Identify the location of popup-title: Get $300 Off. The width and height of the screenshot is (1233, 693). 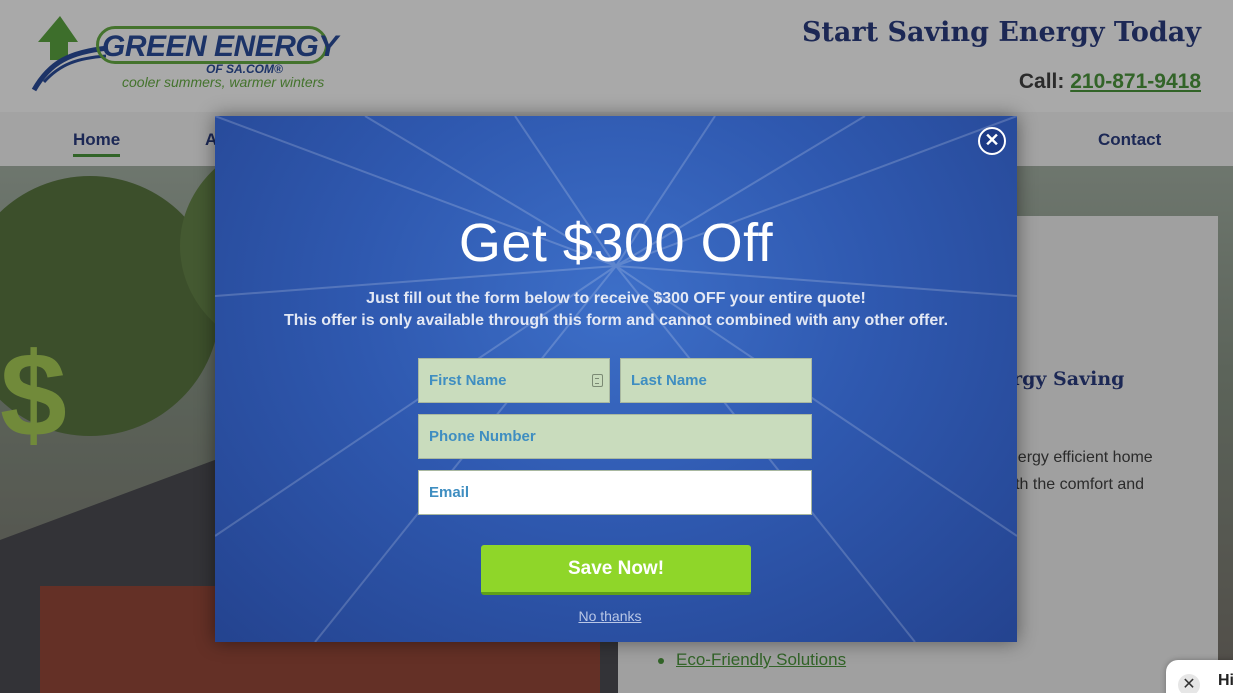
(616, 243).